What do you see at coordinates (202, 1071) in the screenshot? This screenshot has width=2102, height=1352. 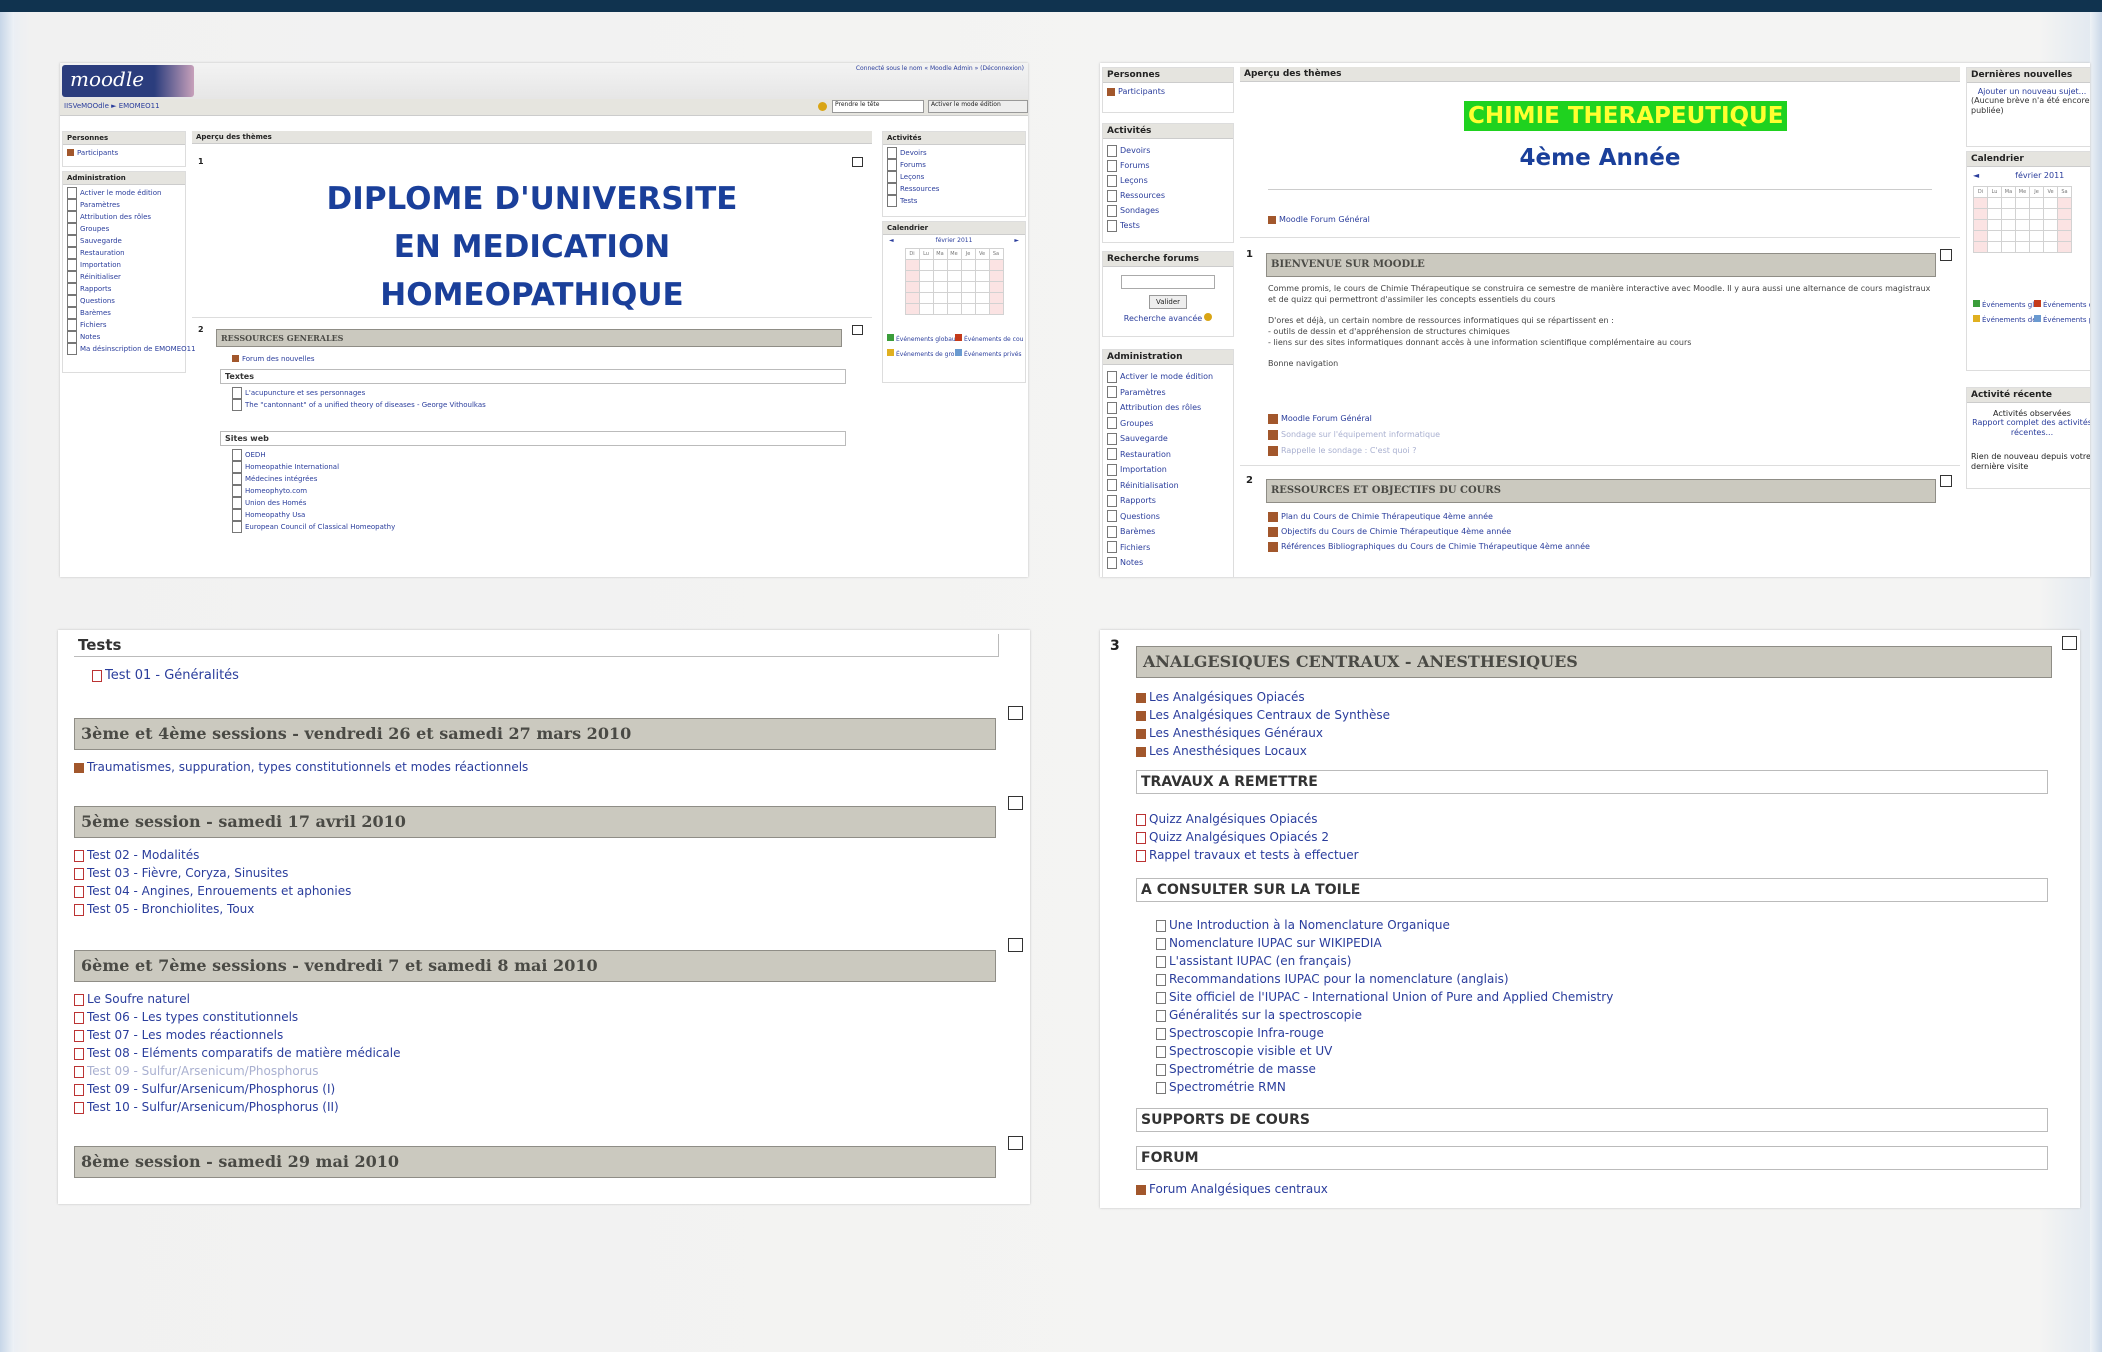 I see `list-item-link: Test 09 - Sulfur/Arsenicum/Phosphorus` at bounding box center [202, 1071].